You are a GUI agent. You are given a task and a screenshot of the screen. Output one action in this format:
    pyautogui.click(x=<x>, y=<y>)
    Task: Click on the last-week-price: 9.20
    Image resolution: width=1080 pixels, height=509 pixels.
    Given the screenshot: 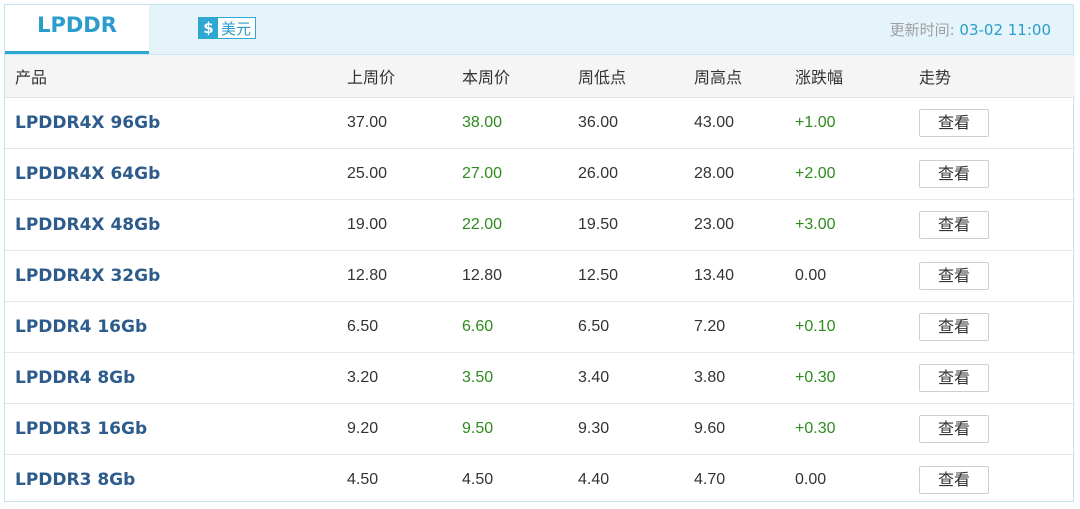 What is the action you would take?
    pyautogui.click(x=404, y=429)
    